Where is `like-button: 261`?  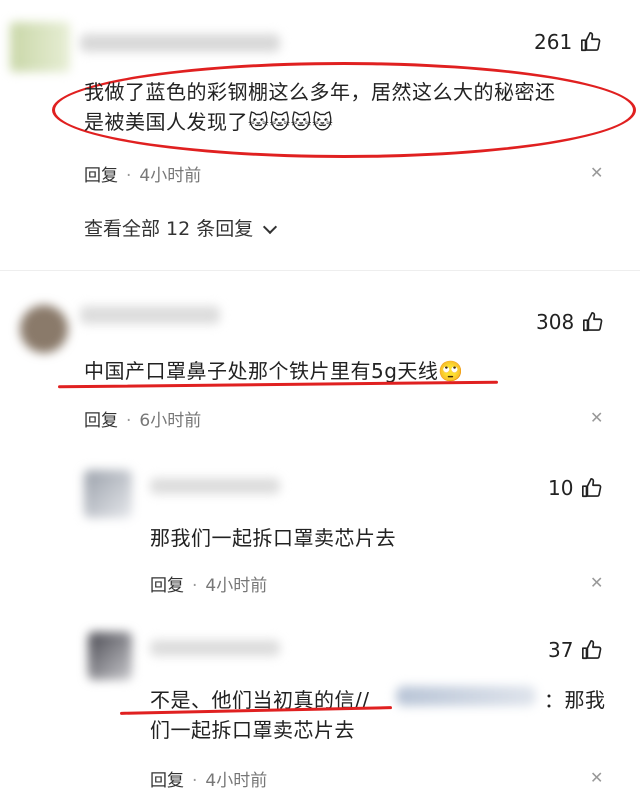
like-button: 261 is located at coordinates (568, 42).